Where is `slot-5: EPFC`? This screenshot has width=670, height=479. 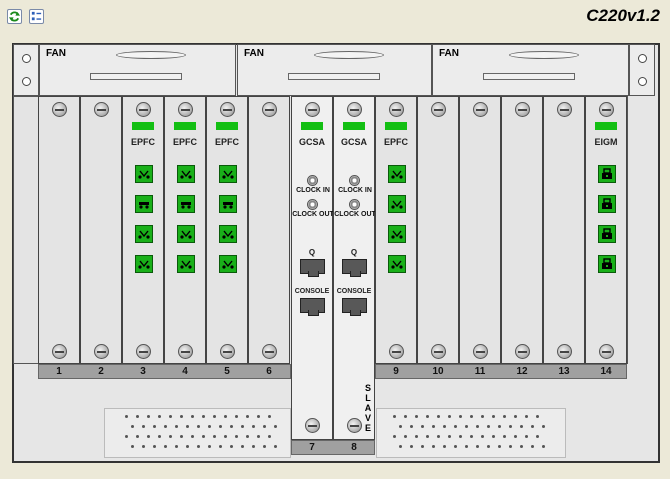 slot-5: EPFC is located at coordinates (227, 230).